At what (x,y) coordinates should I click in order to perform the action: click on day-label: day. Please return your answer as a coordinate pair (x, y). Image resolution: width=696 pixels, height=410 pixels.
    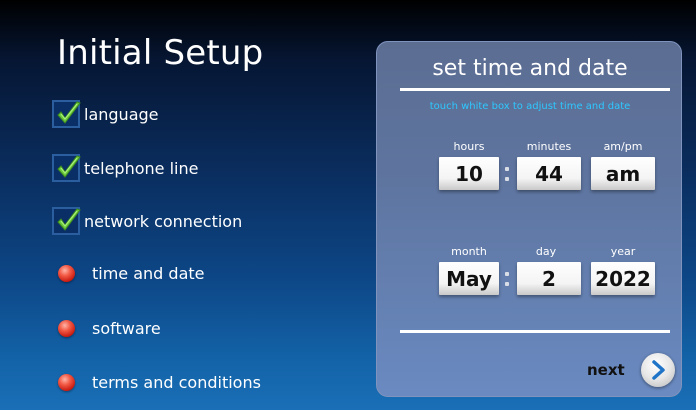
    Looking at the image, I should click on (546, 251).